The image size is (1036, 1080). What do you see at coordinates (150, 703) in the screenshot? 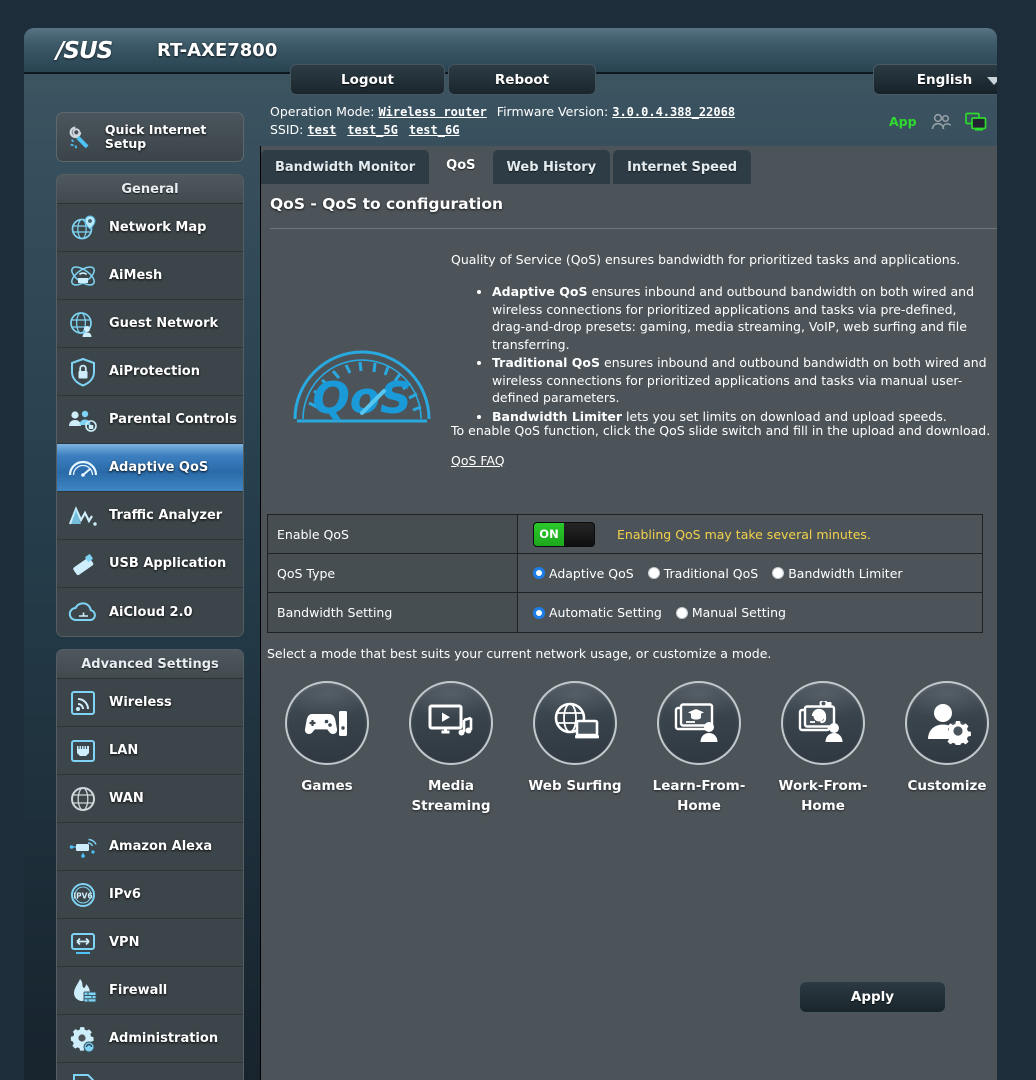
I see `sidebar-item-wireless: Wireless` at bounding box center [150, 703].